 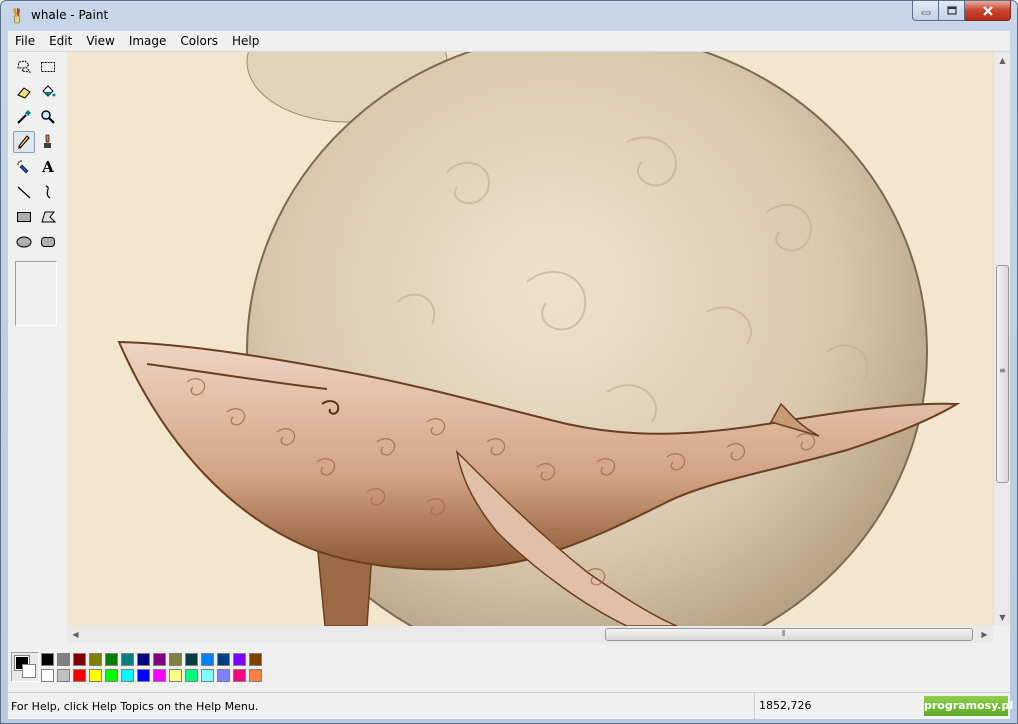 I want to click on rectangle-tool, so click(x=24, y=217).